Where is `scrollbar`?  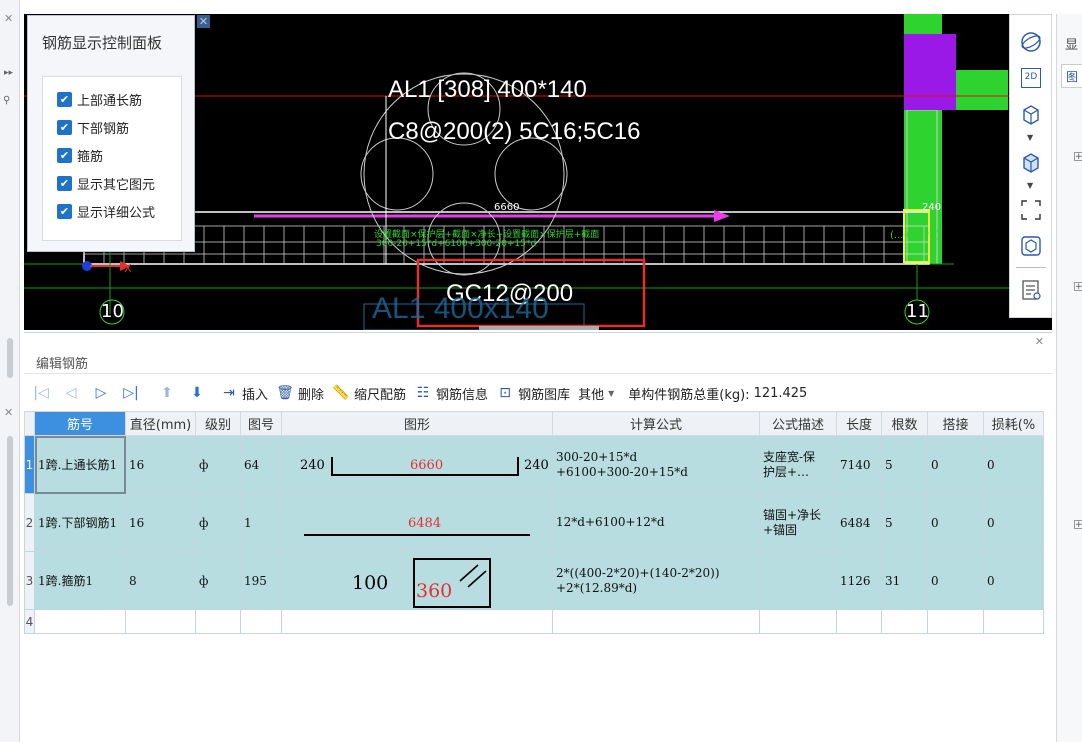
scrollbar is located at coordinates (10, 521).